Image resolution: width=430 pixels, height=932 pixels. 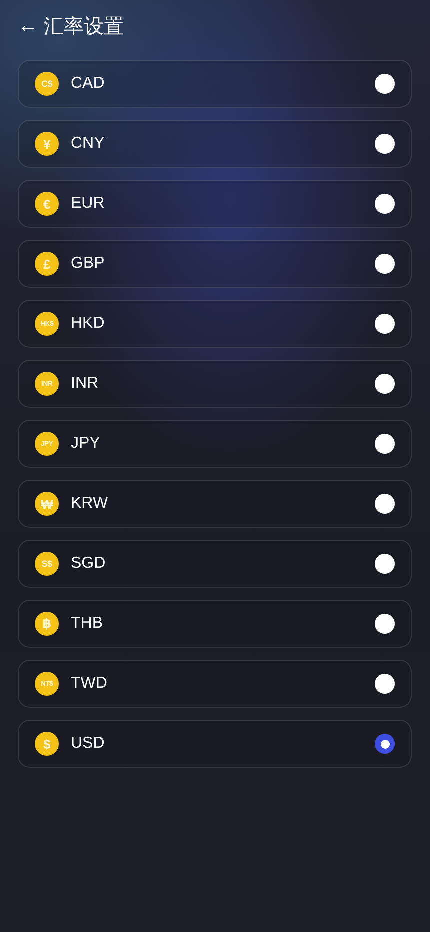 I want to click on currency-code: KRW, so click(x=90, y=504).